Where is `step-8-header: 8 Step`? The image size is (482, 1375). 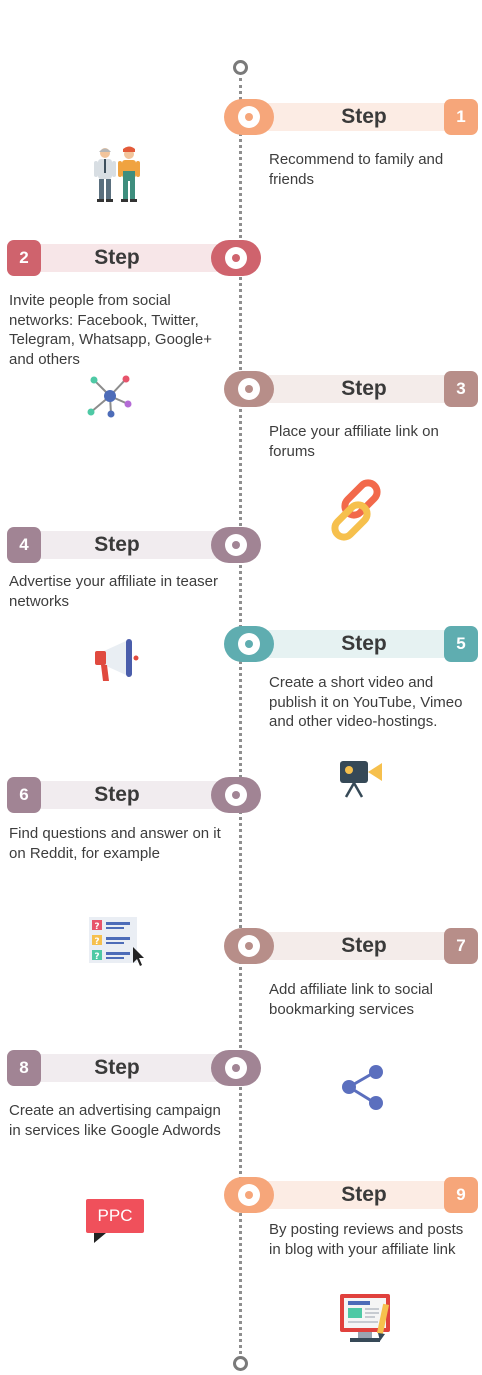
step-8-header: 8 Step is located at coordinates (134, 1068).